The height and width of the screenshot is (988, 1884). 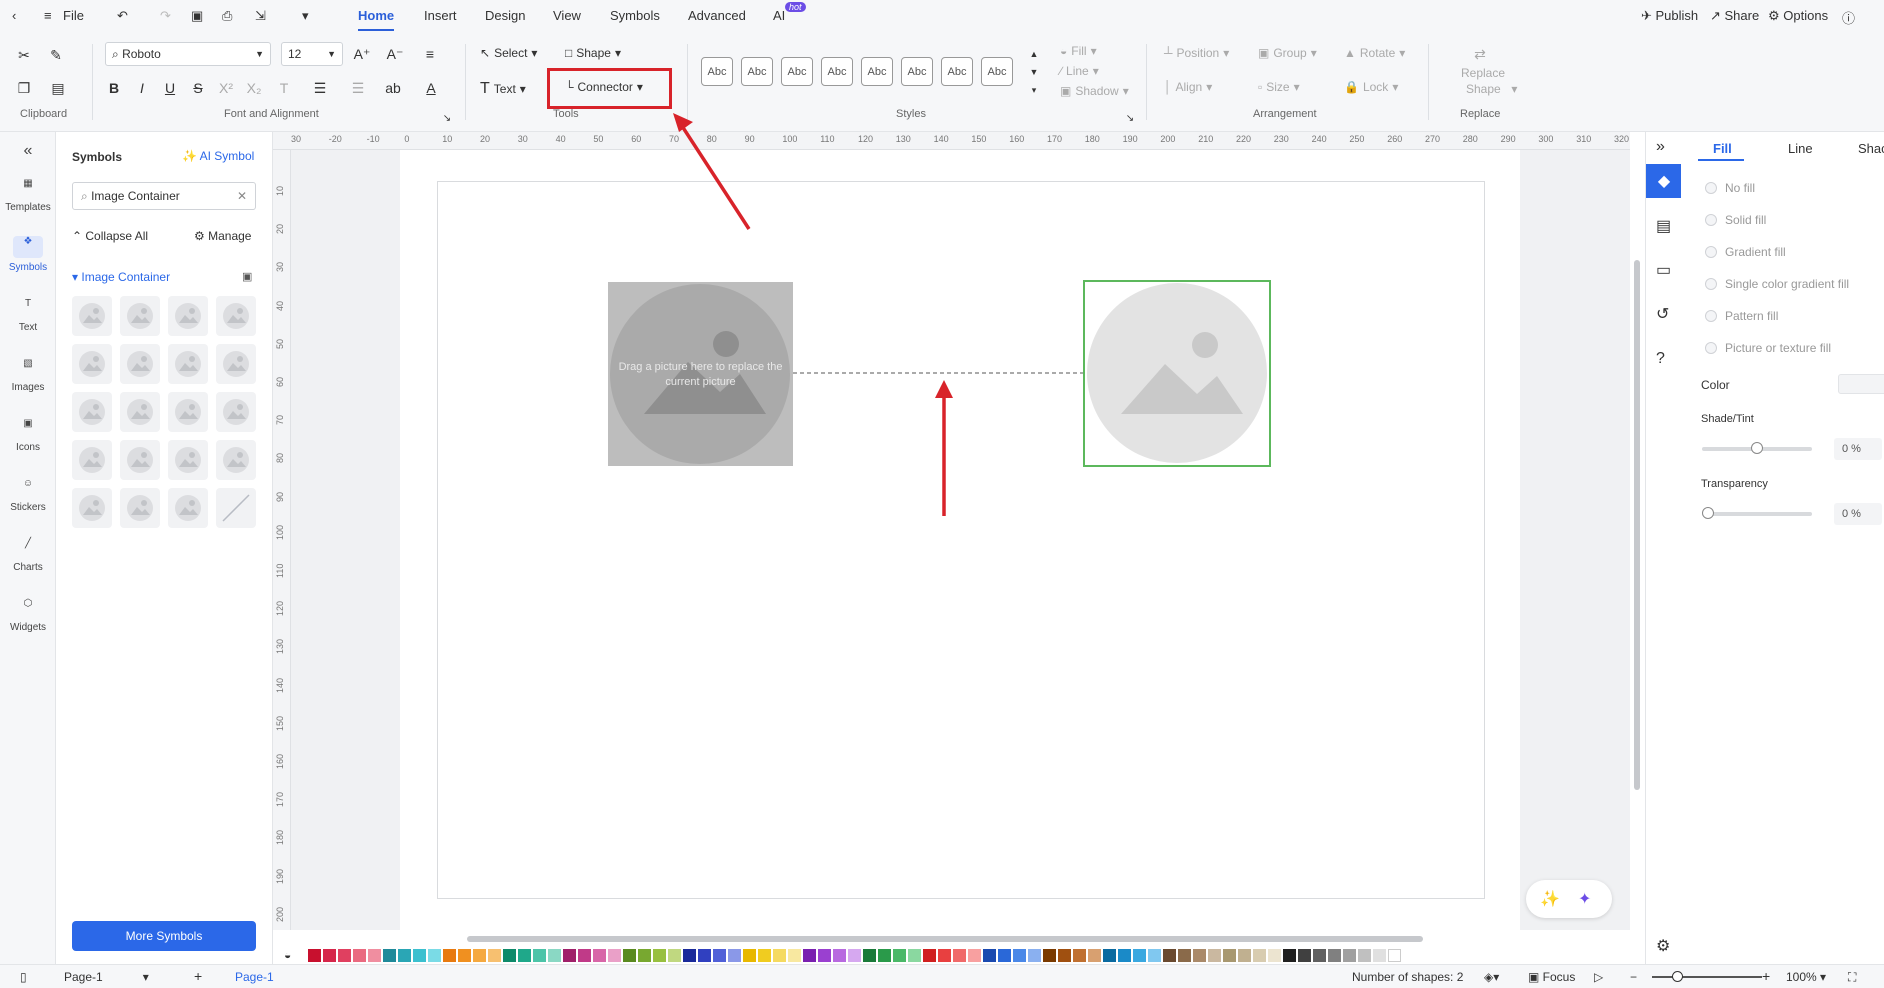 What do you see at coordinates (165, 16) in the screenshot?
I see `redo-icon: ↷` at bounding box center [165, 16].